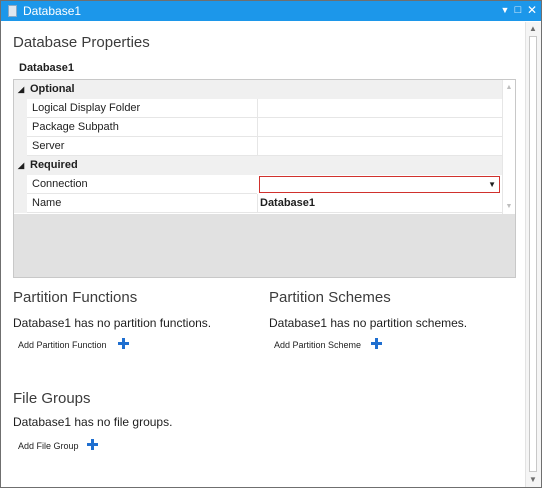 The image size is (542, 488). I want to click on category-label: Required, so click(54, 165).